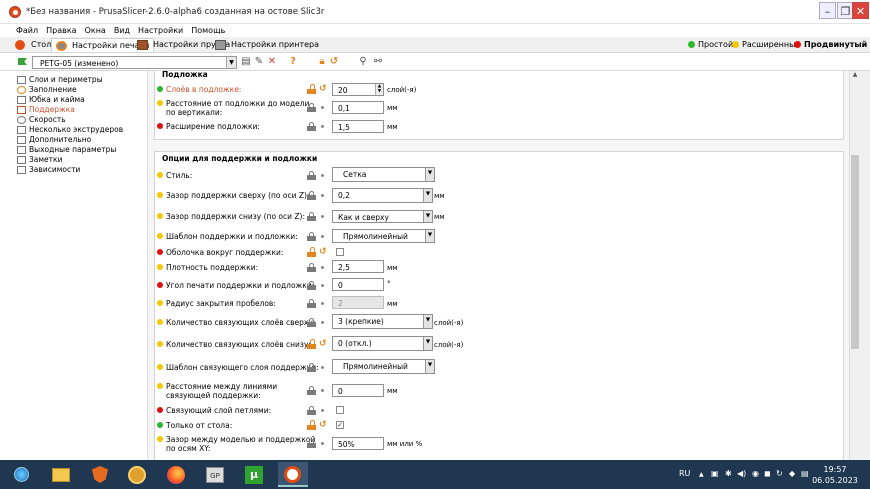  What do you see at coordinates (134, 62) in the screenshot?
I see `preset-dropdown: PETG-05 (изменено) ▼` at bounding box center [134, 62].